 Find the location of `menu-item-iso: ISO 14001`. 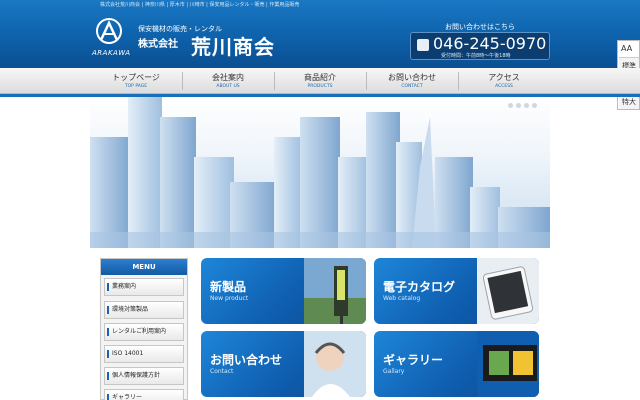

menu-item-iso: ISO 14001 is located at coordinates (144, 354).